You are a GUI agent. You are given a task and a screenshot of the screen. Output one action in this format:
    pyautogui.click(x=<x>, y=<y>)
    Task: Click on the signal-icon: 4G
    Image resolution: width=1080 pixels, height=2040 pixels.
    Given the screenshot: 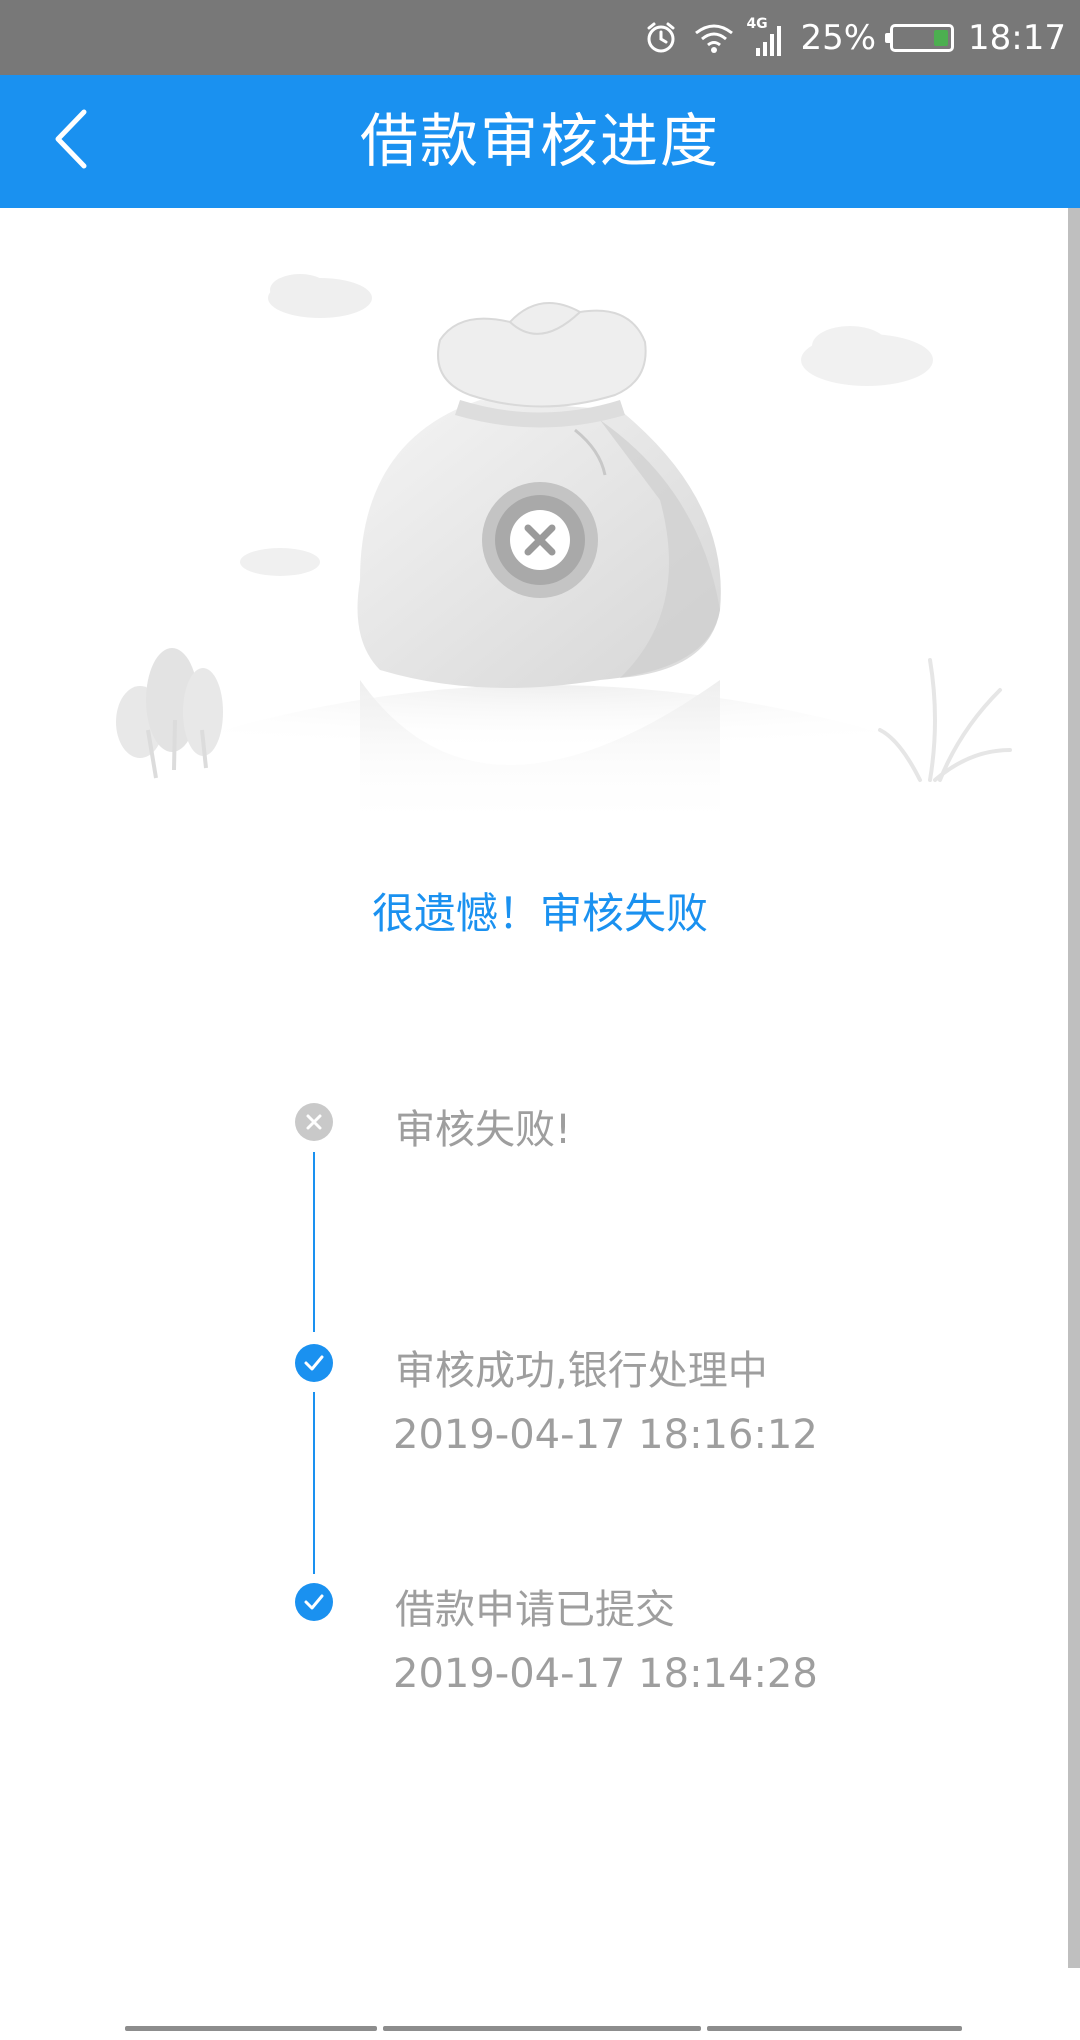 What is the action you would take?
    pyautogui.click(x=766, y=37)
    